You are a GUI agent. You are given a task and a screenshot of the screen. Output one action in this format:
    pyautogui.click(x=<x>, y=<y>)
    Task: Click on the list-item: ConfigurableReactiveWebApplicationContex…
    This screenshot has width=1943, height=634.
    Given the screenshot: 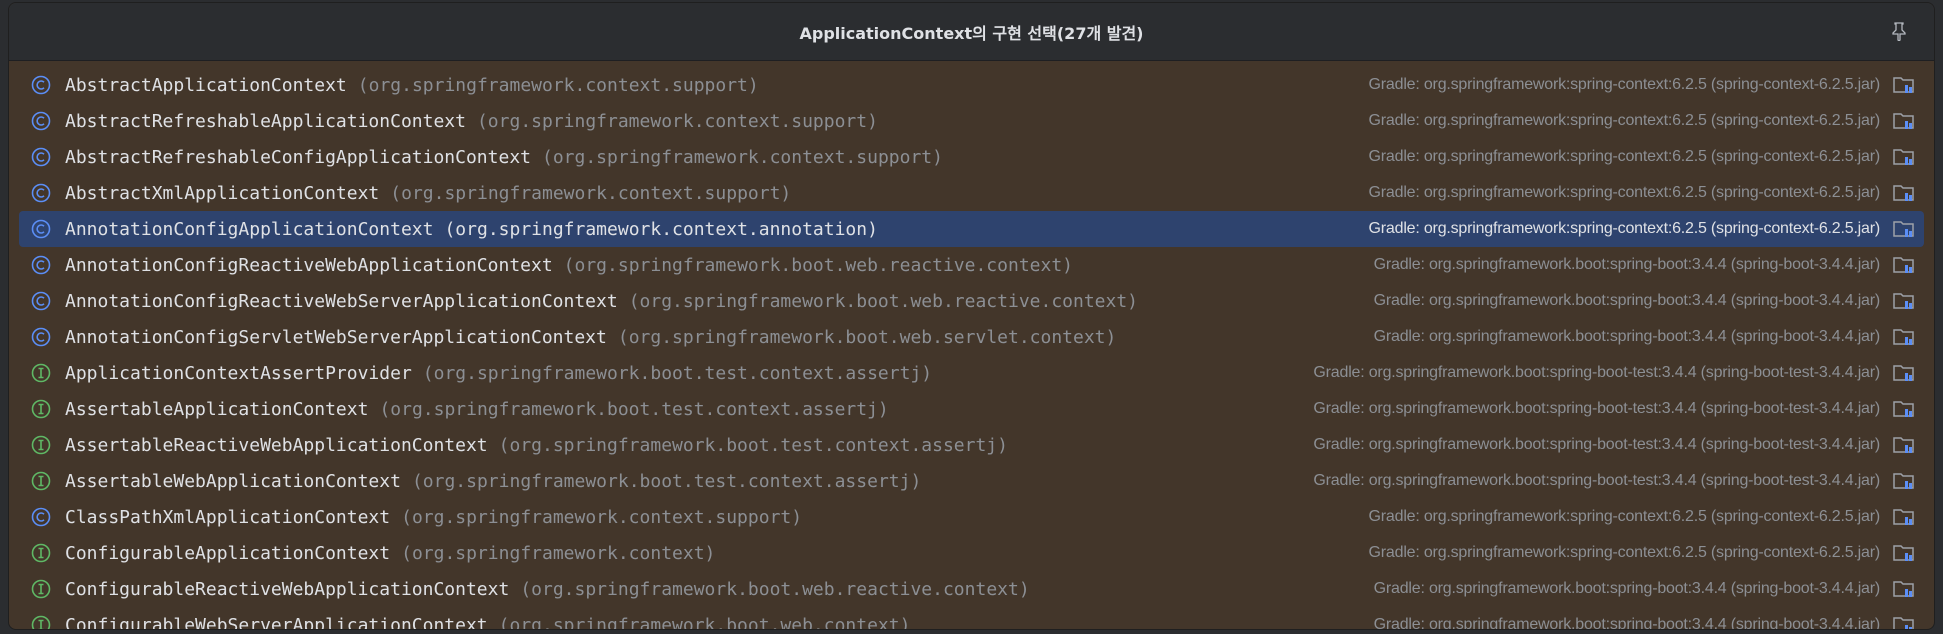 What is the action you would take?
    pyautogui.click(x=971, y=589)
    